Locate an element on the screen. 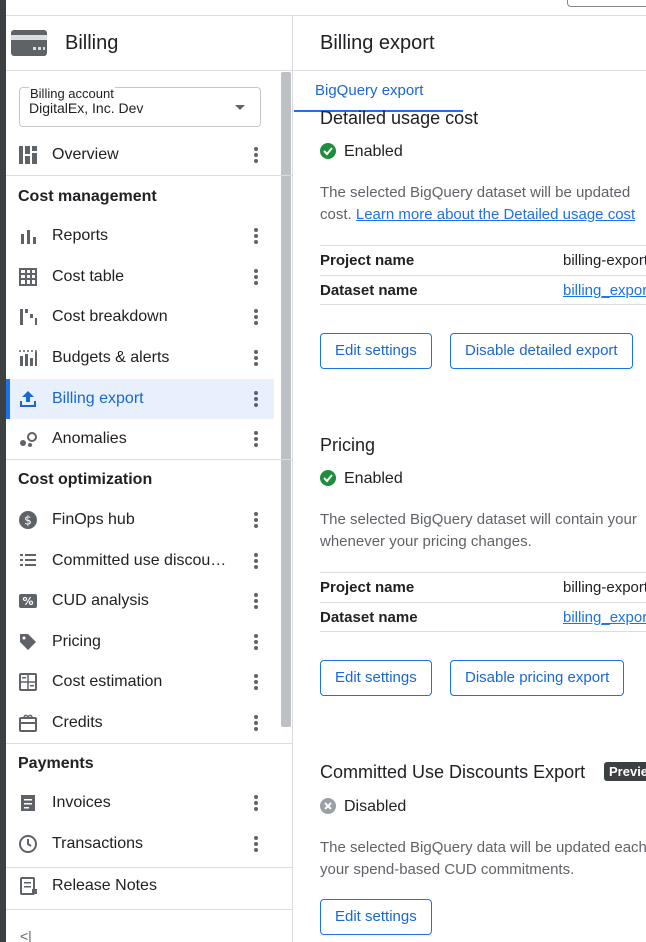 This screenshot has height=942, width=646. sidebar-item-billing-export: Billing export is located at coordinates (140, 399).